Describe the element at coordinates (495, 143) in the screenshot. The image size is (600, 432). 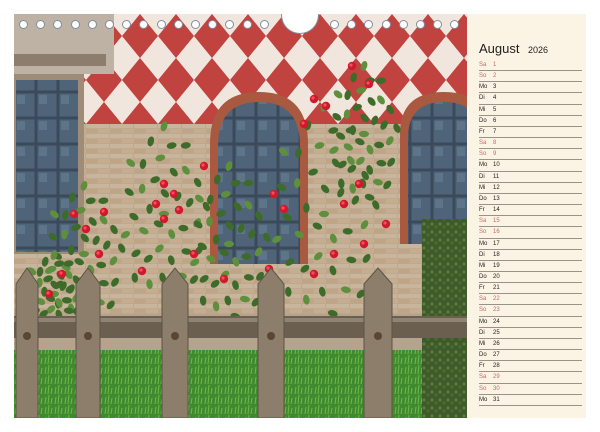
I see `day-number: 8` at that location.